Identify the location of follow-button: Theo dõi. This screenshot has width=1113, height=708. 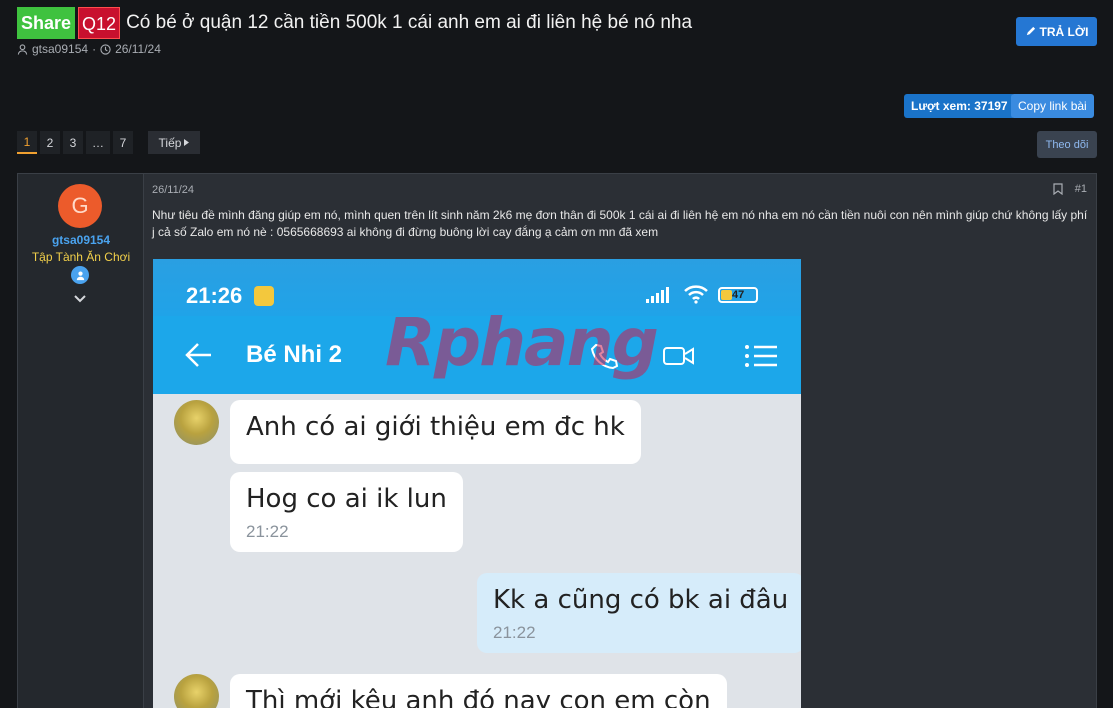
(1067, 144).